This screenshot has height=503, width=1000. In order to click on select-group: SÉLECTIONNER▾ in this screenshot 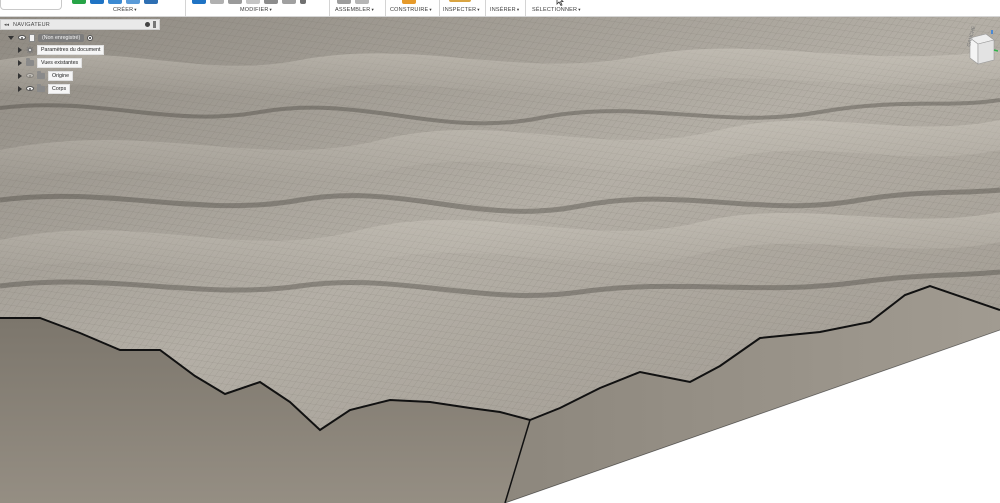, I will do `click(558, 8)`.